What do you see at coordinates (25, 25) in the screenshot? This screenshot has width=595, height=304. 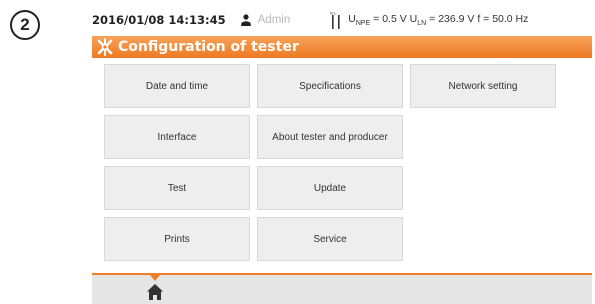 I see `step-number-badge: 2` at bounding box center [25, 25].